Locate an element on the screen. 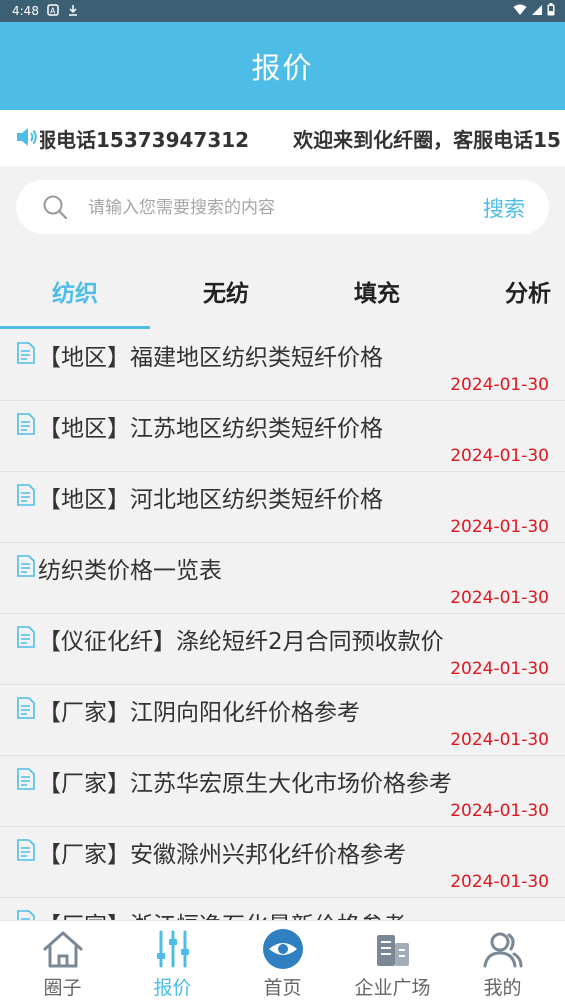 This screenshot has width=565, height=1005. search-icon is located at coordinates (55, 209).